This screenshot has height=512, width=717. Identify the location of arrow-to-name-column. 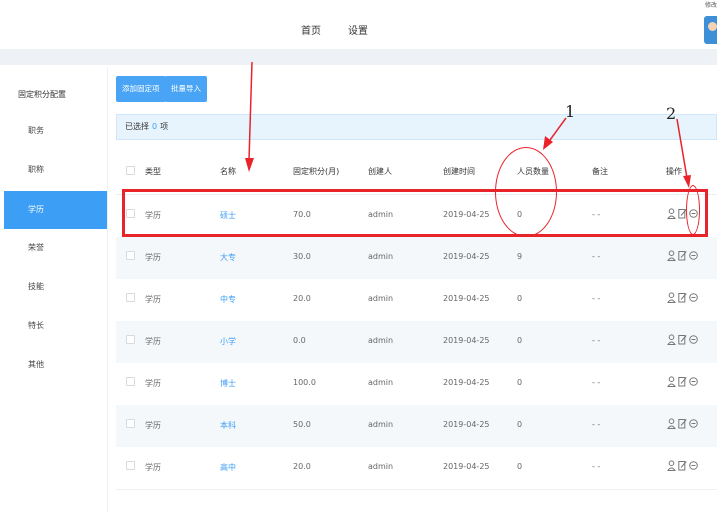
(250, 111).